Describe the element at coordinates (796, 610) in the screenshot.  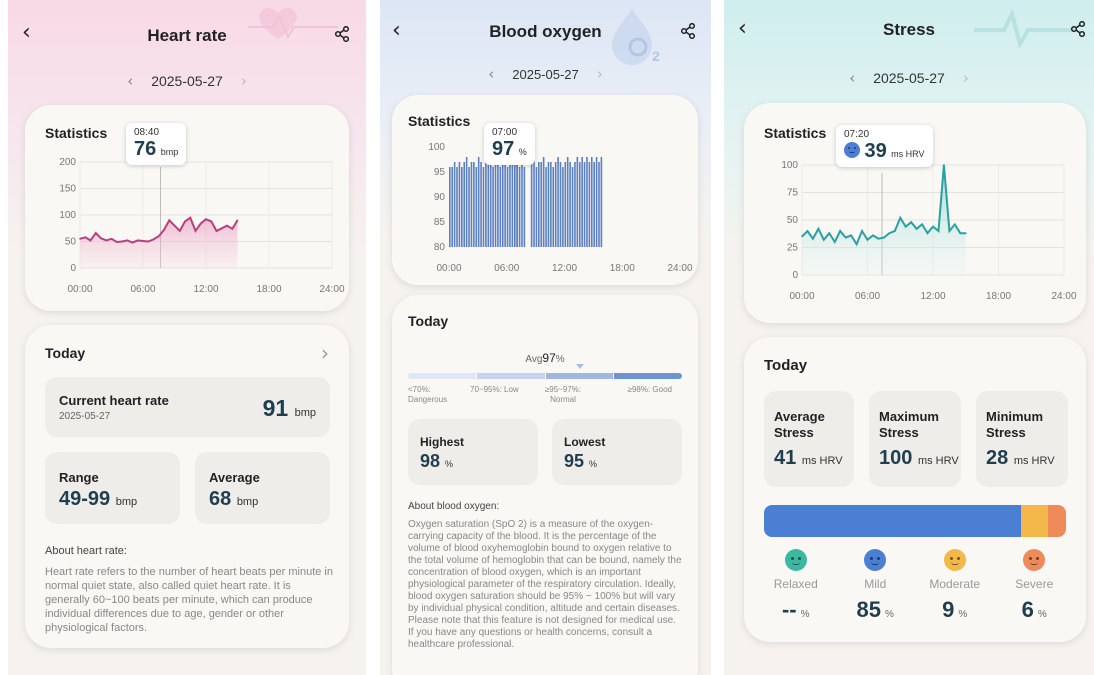
I see `stress-level-value: --%` at that location.